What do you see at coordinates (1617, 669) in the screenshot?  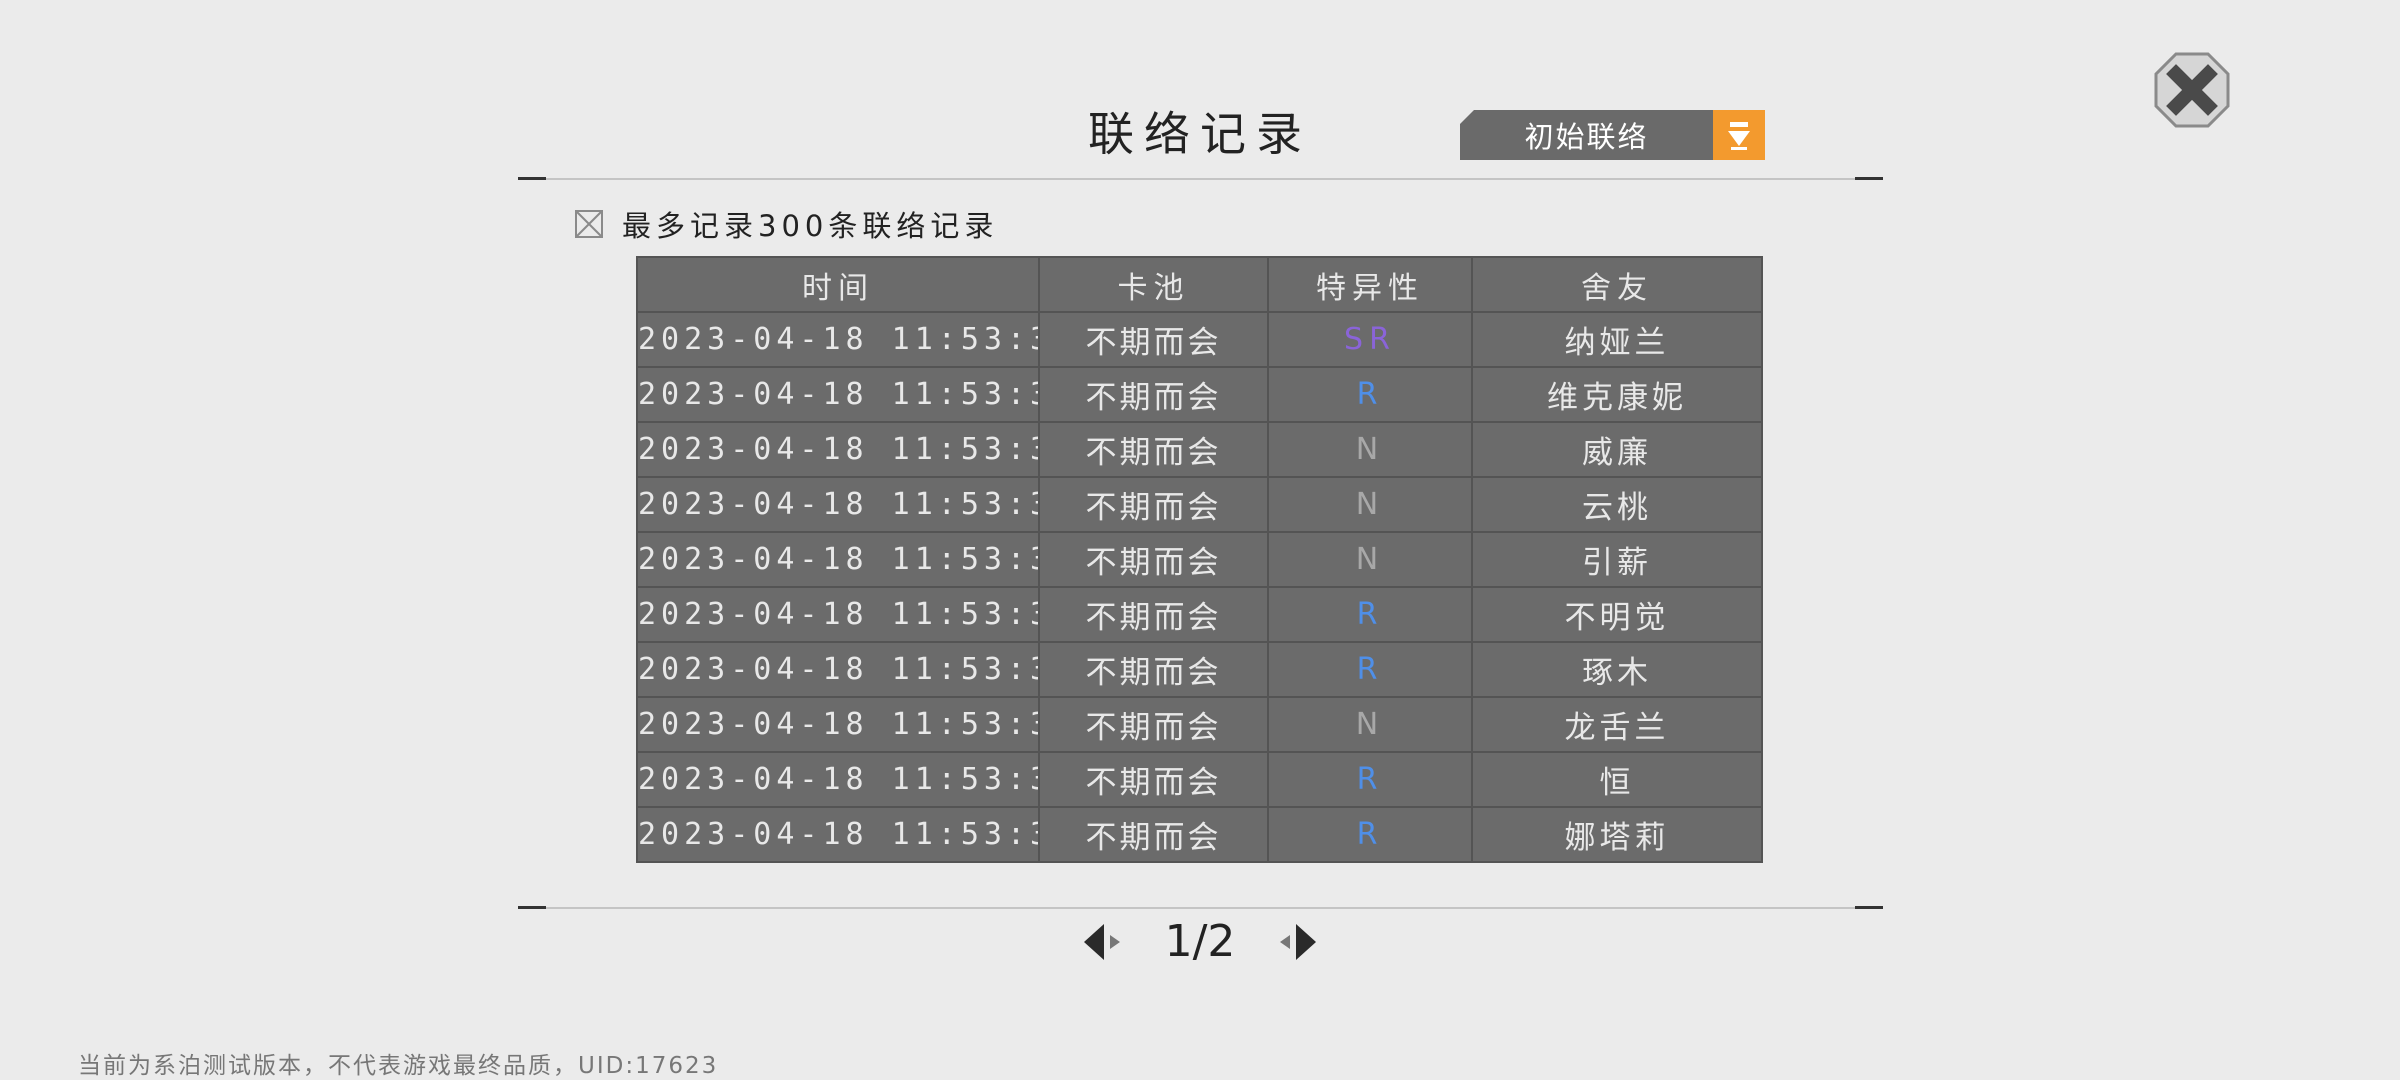 I see `cell-friend: 琢木` at bounding box center [1617, 669].